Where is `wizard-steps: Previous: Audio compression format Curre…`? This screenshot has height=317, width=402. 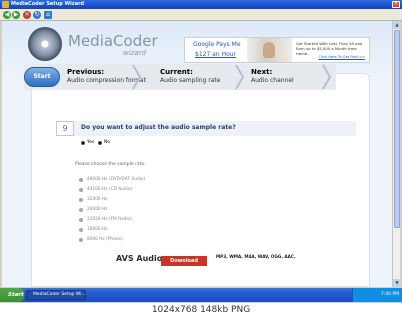 wizard-steps: Previous: Audio compression format Curre… is located at coordinates (180, 77).